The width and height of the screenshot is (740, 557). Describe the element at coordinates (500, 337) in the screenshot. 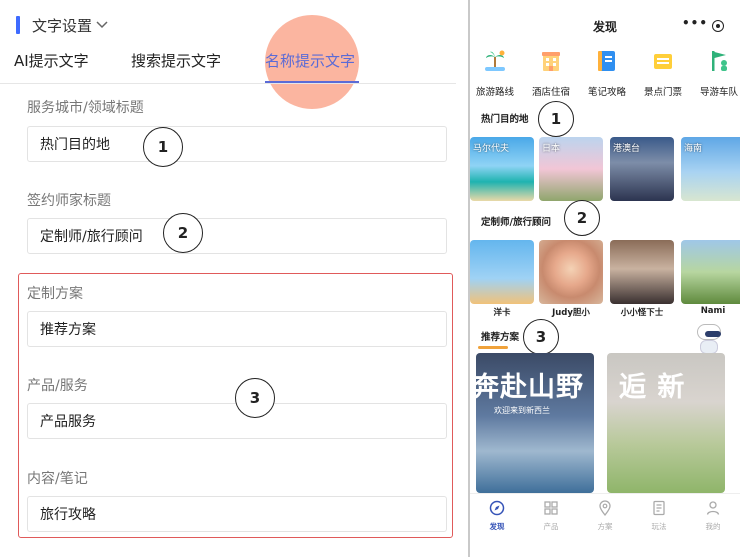

I see `recommended-plans-title: 推荐方案` at that location.